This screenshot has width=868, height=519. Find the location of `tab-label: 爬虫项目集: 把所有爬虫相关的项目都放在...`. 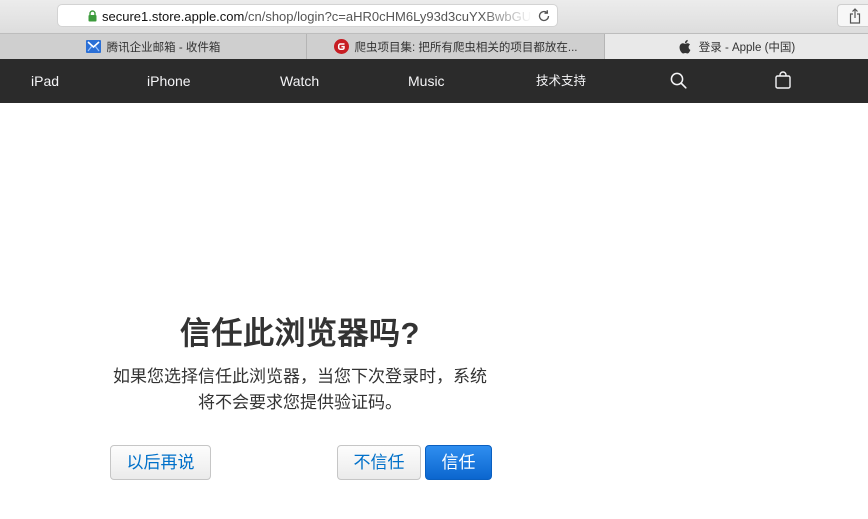

tab-label: 爬虫项目集: 把所有爬虫相关的项目都放在... is located at coordinates (466, 47).